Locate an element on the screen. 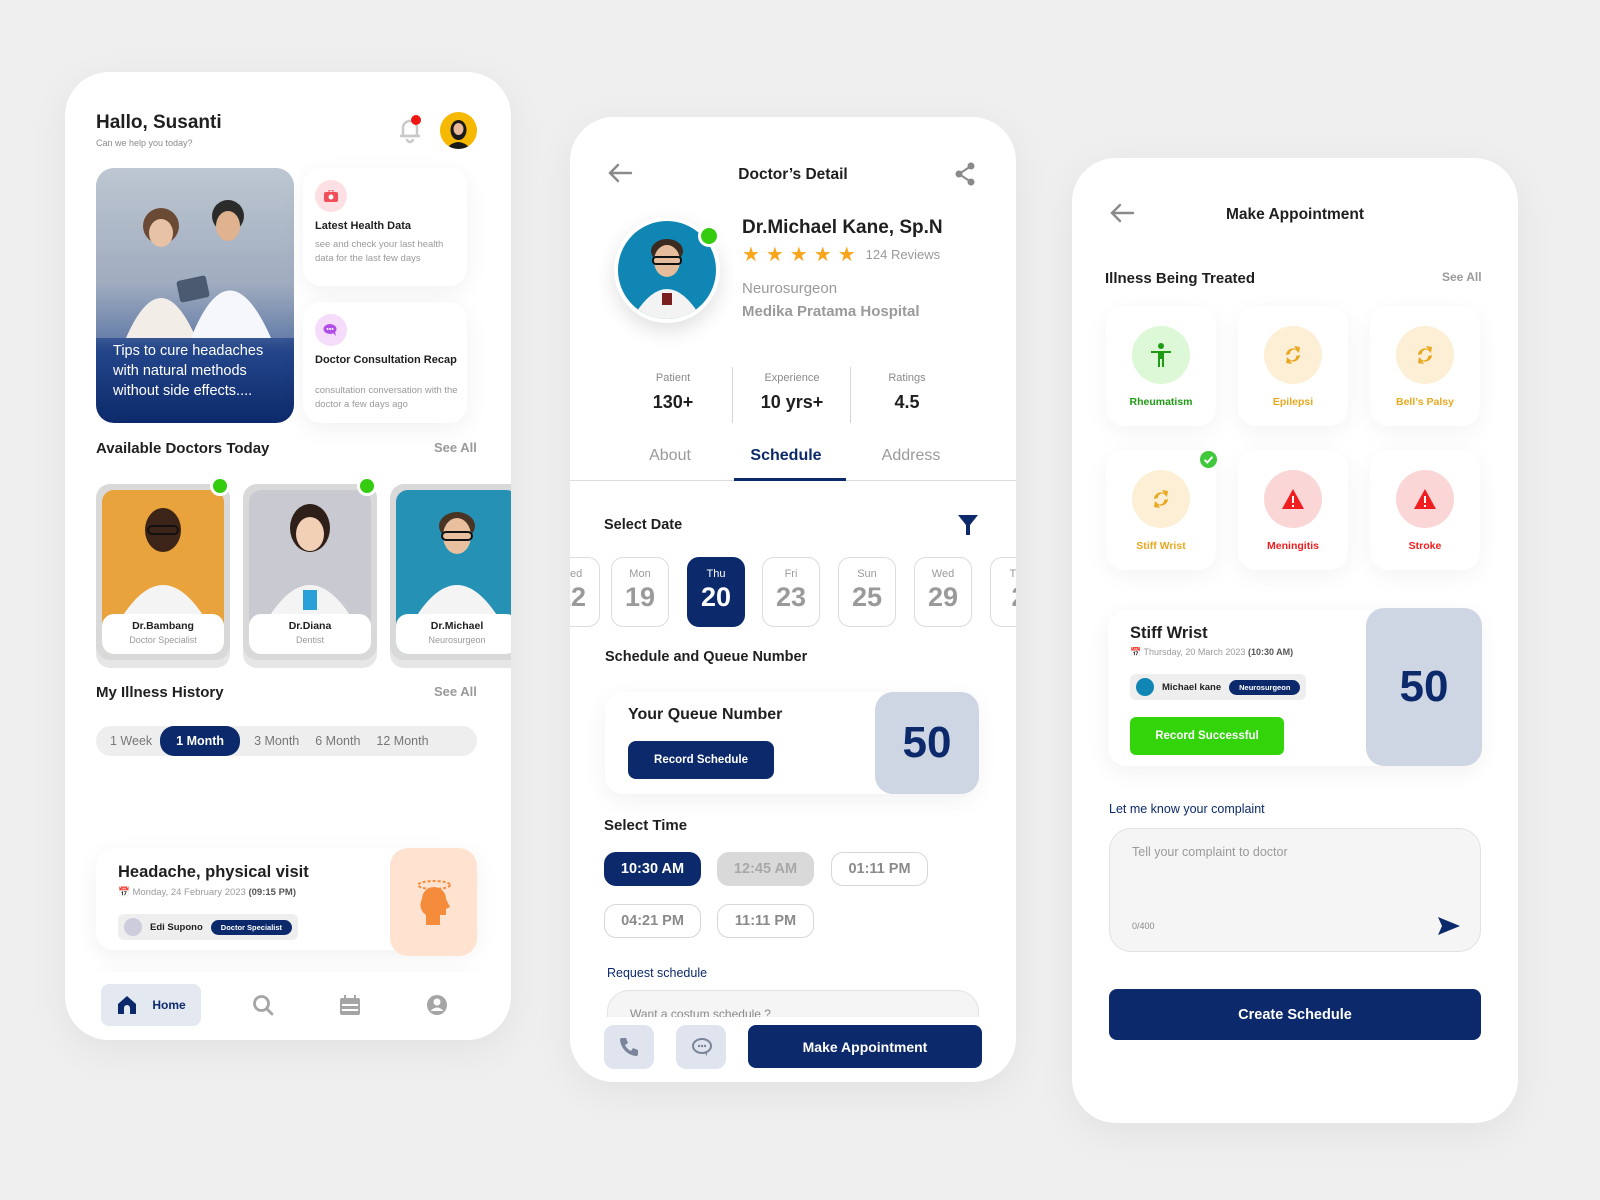  share-icon is located at coordinates (965, 176).